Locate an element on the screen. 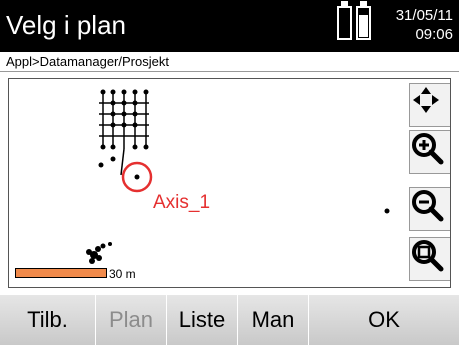 Image resolution: width=459 pixels, height=345 pixels. zoom-in-icon is located at coordinates (428, 149).